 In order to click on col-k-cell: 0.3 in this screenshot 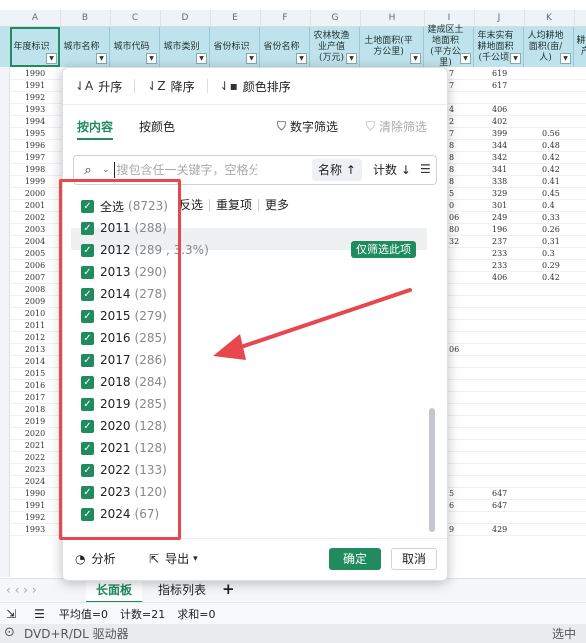, I will do `click(548, 254)`.